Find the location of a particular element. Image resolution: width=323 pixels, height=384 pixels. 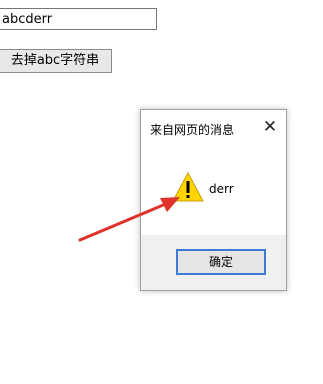

remove-abc-button: 去掉abc字符串 is located at coordinates (56, 61).